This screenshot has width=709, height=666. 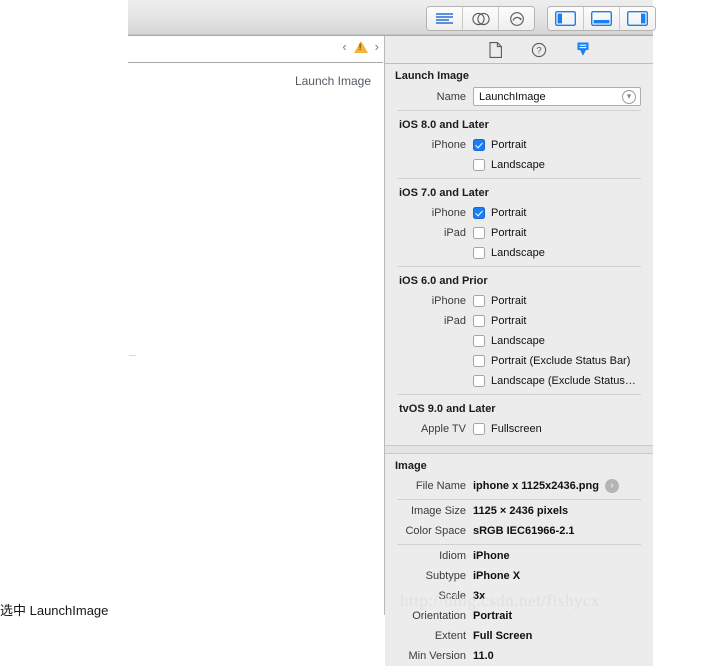 What do you see at coordinates (344, 46) in the screenshot?
I see `previous-issue-button: ‹` at bounding box center [344, 46].